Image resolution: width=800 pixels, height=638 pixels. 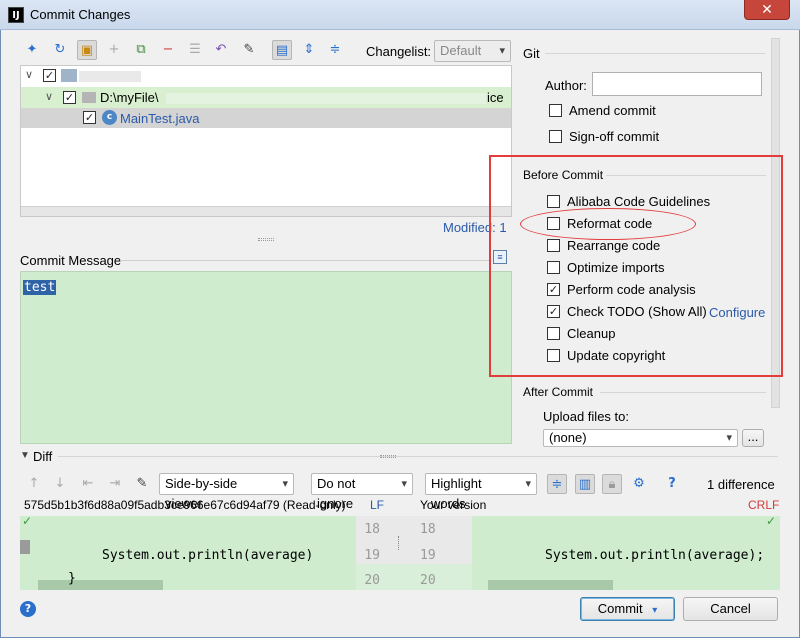 What do you see at coordinates (114, 50) in the screenshot?
I see `add-icon: +` at bounding box center [114, 50].